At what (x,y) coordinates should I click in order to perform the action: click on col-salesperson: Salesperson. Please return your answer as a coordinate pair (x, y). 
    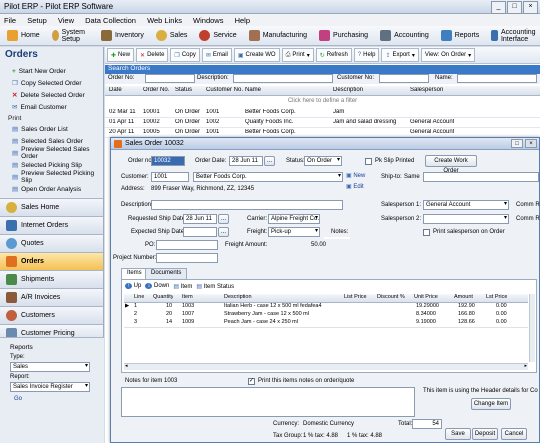
    Looking at the image, I should click on (426, 90).